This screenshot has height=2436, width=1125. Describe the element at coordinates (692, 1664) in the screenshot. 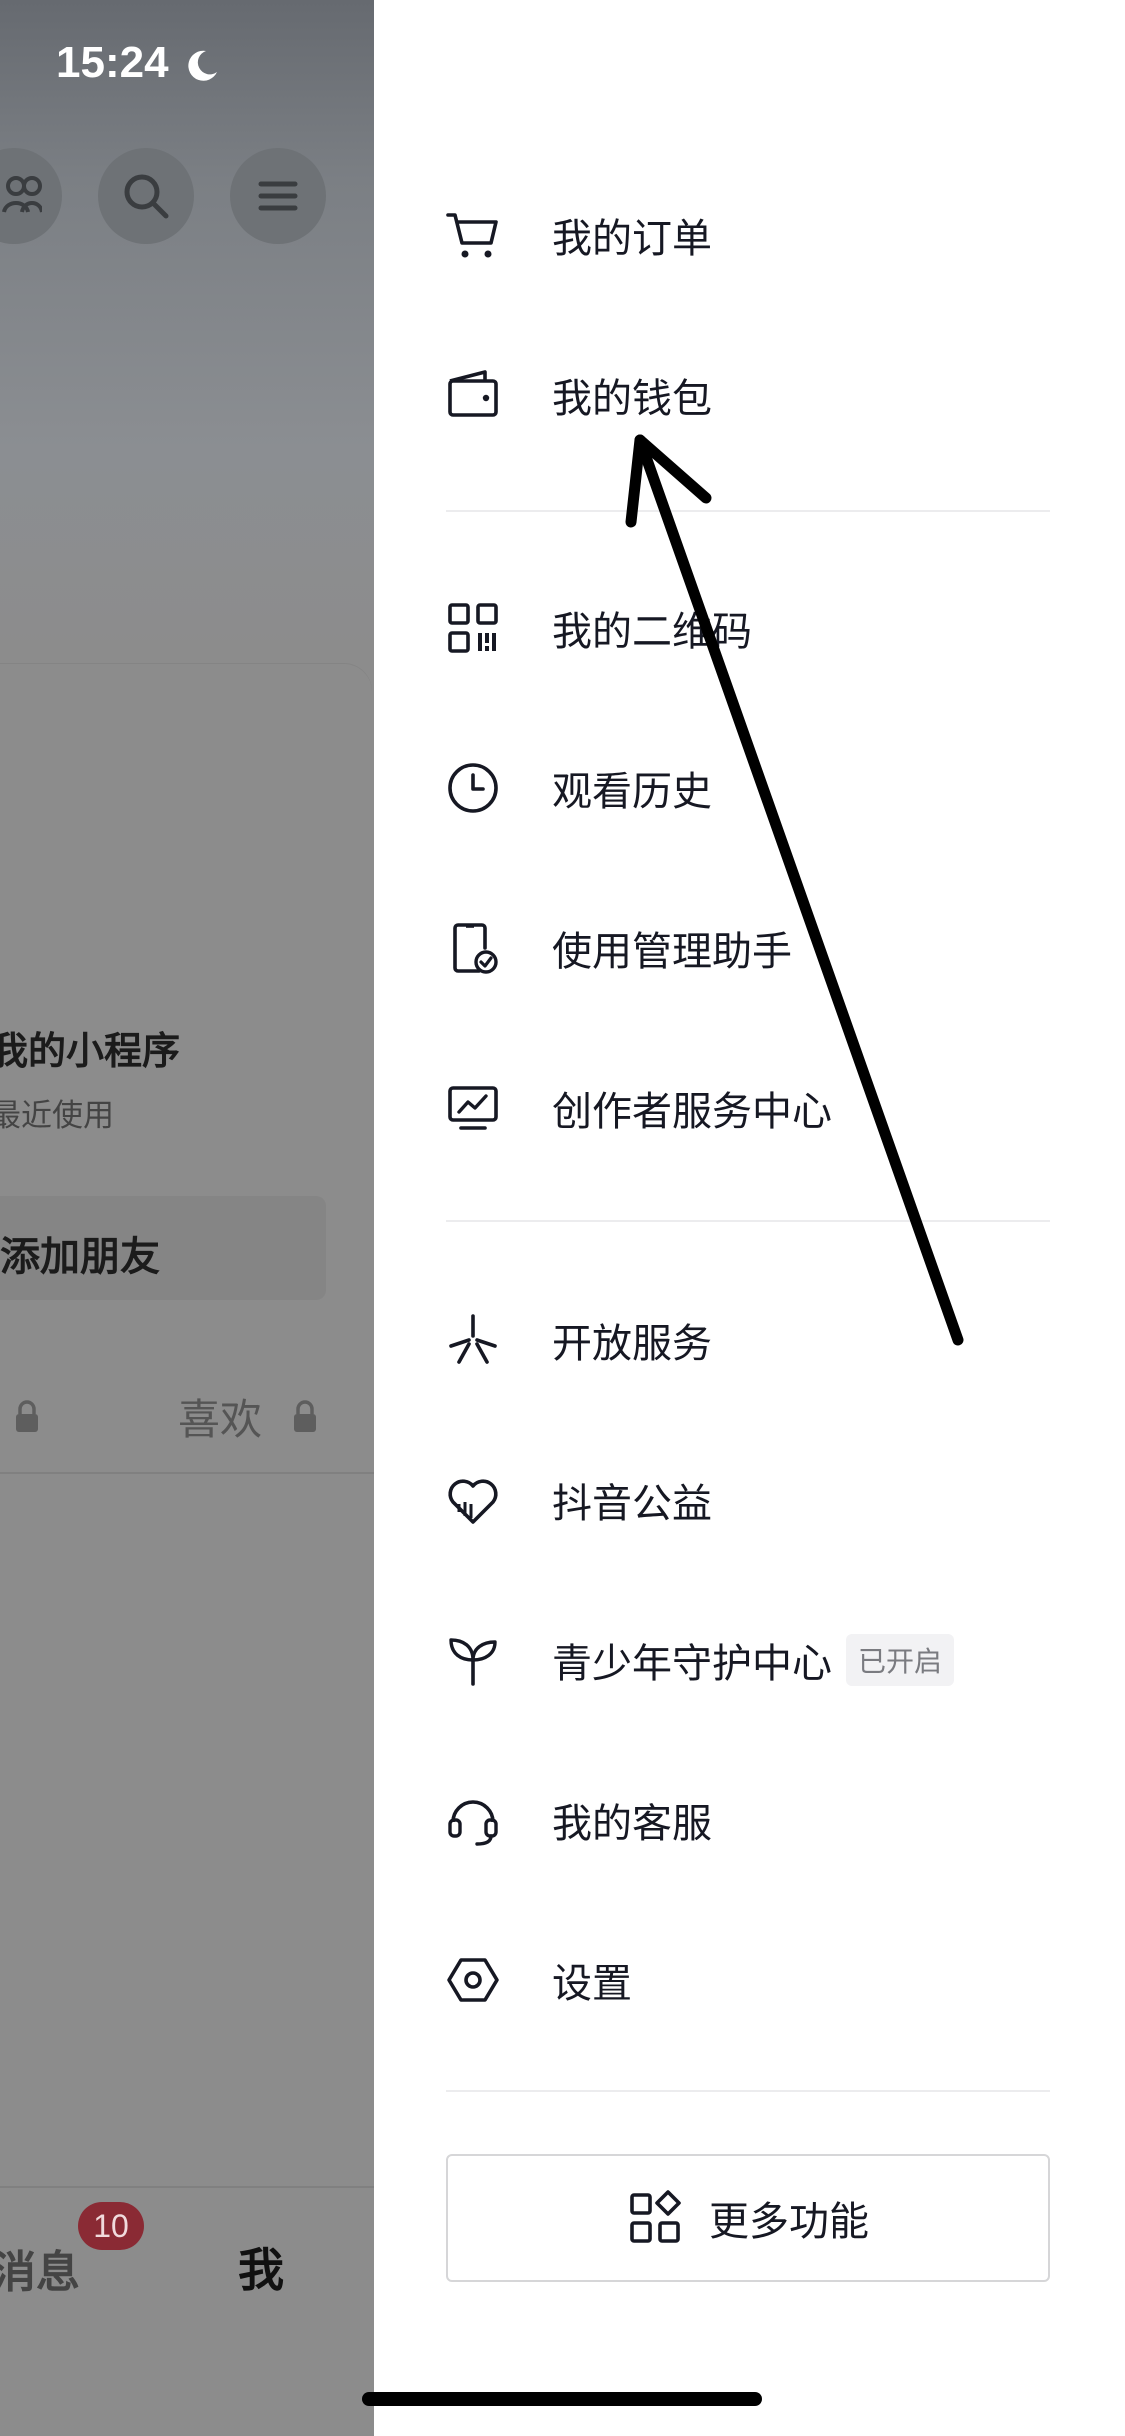

I see `menu-item-label: 青少年守护中心` at that location.